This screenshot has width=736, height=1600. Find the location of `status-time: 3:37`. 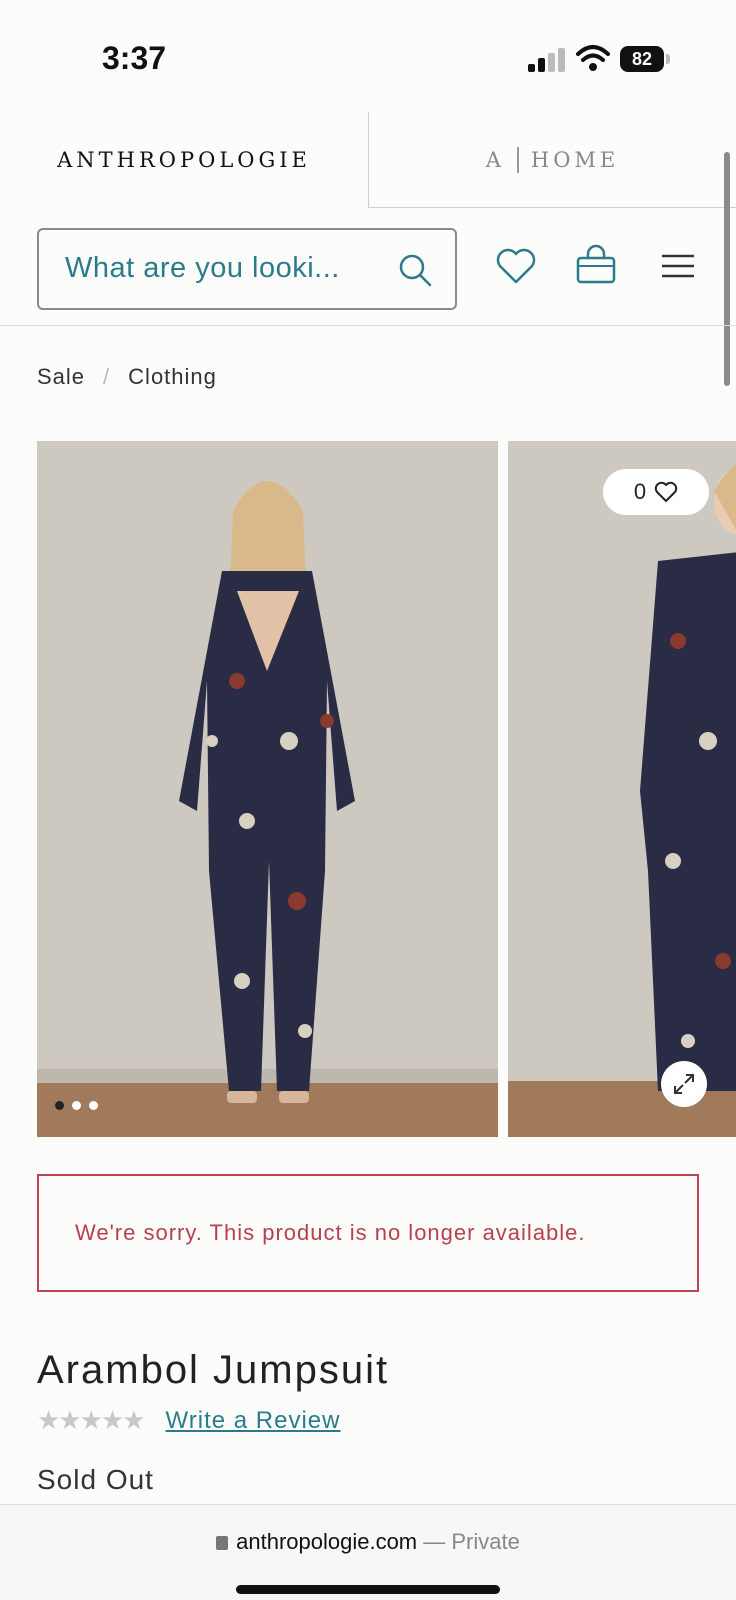

status-time: 3:37 is located at coordinates (134, 58).